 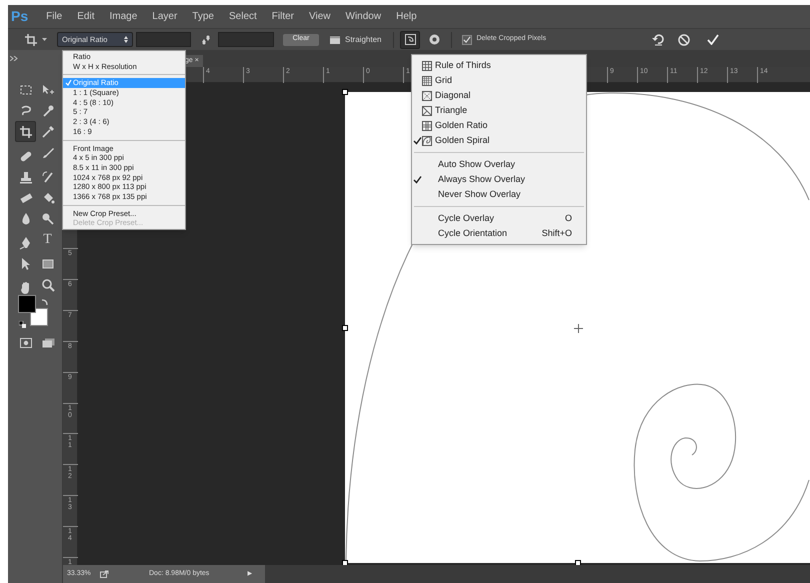 What do you see at coordinates (451, 110) in the screenshot?
I see `menu-item-label: Triangle` at bounding box center [451, 110].